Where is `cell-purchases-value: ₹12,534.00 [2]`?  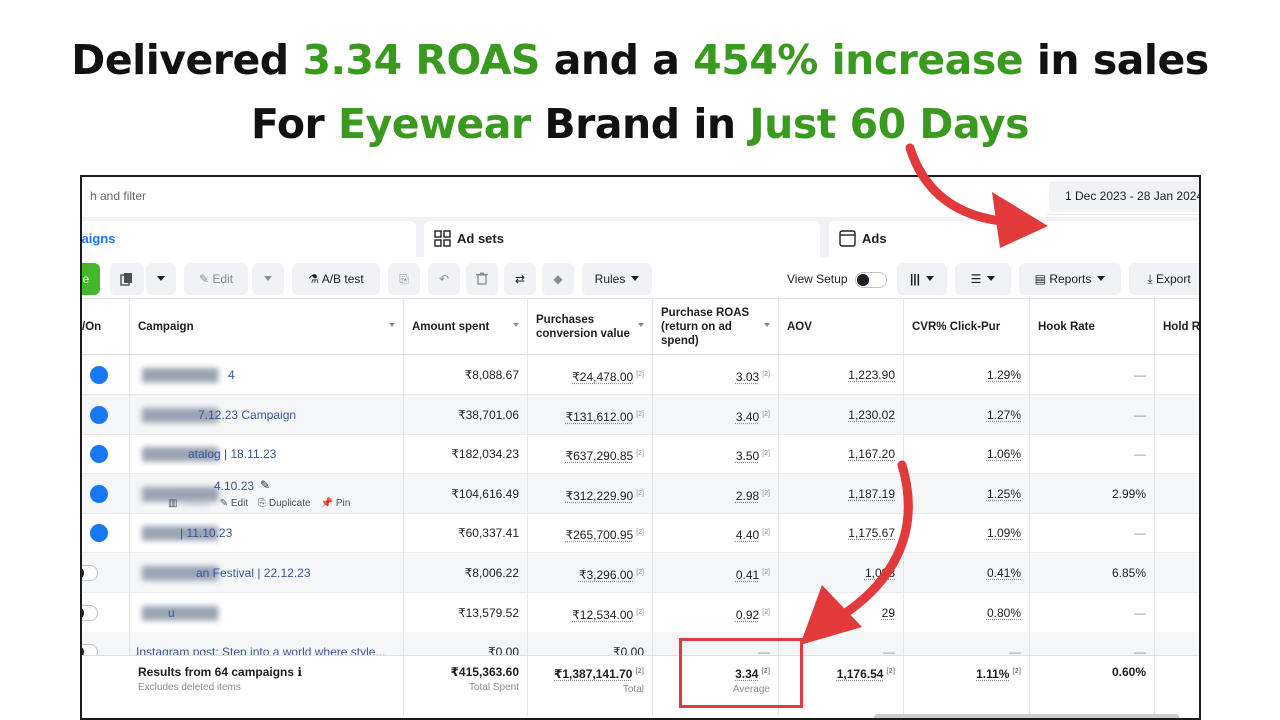 cell-purchases-value: ₹12,534.00 [2] is located at coordinates (590, 612).